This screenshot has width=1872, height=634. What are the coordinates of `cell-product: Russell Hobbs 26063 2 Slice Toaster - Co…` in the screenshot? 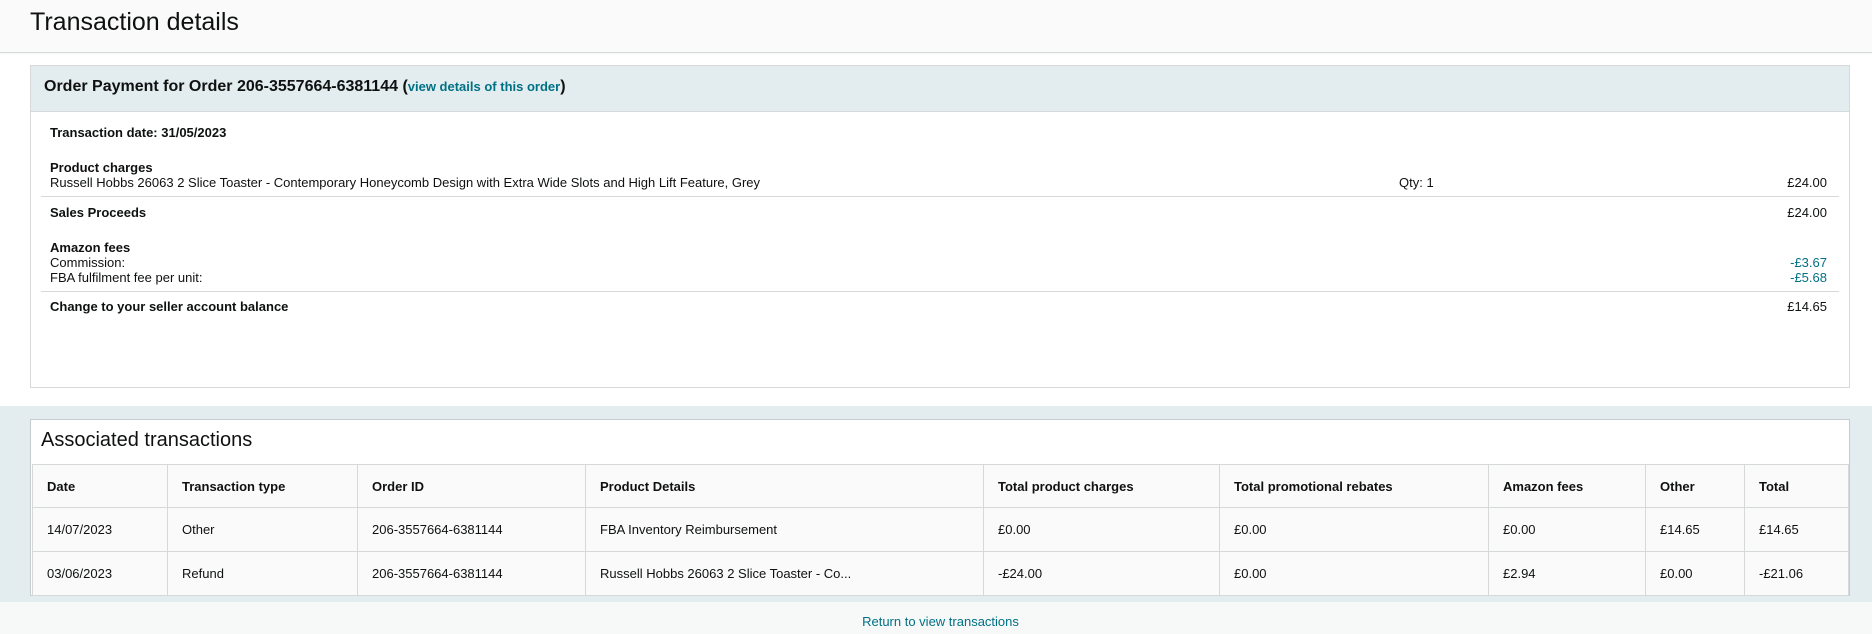 It's located at (784, 573).